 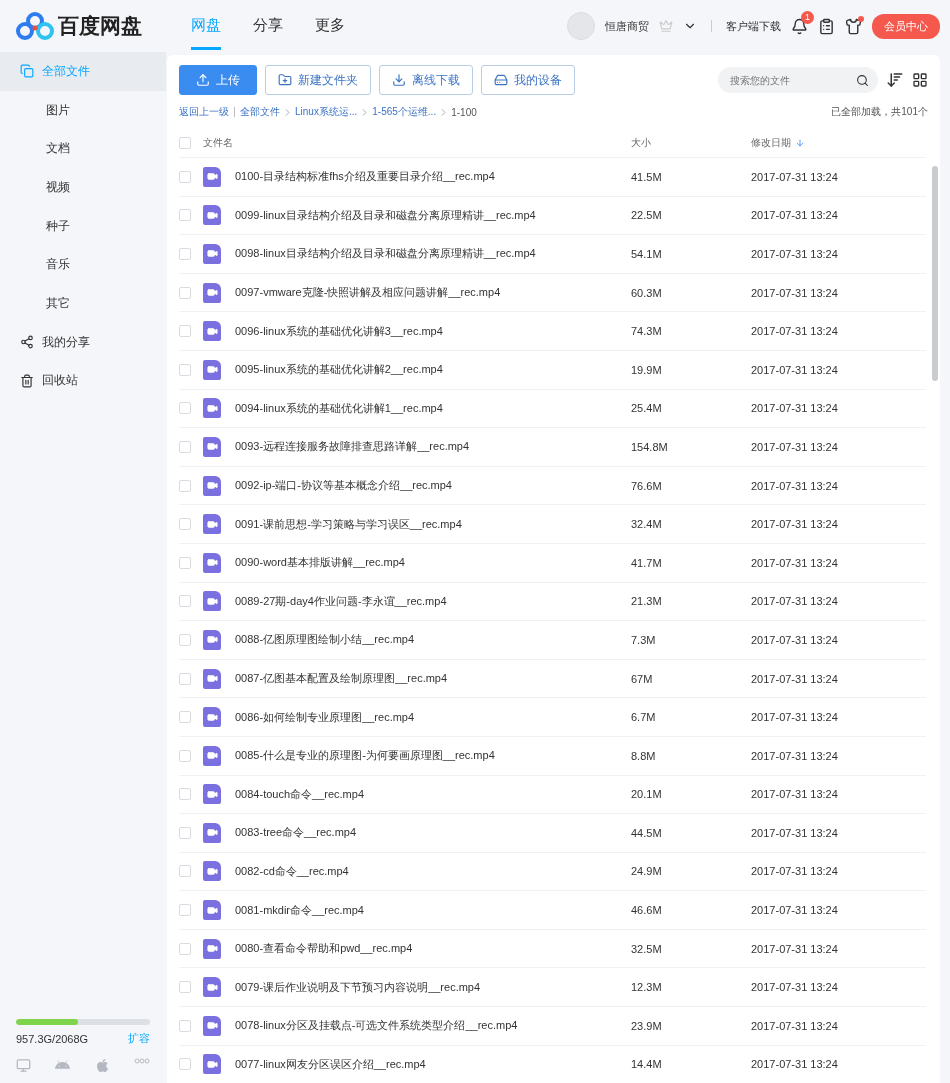 What do you see at coordinates (100, 26) in the screenshot?
I see `logo-text: 百度网盘` at bounding box center [100, 26].